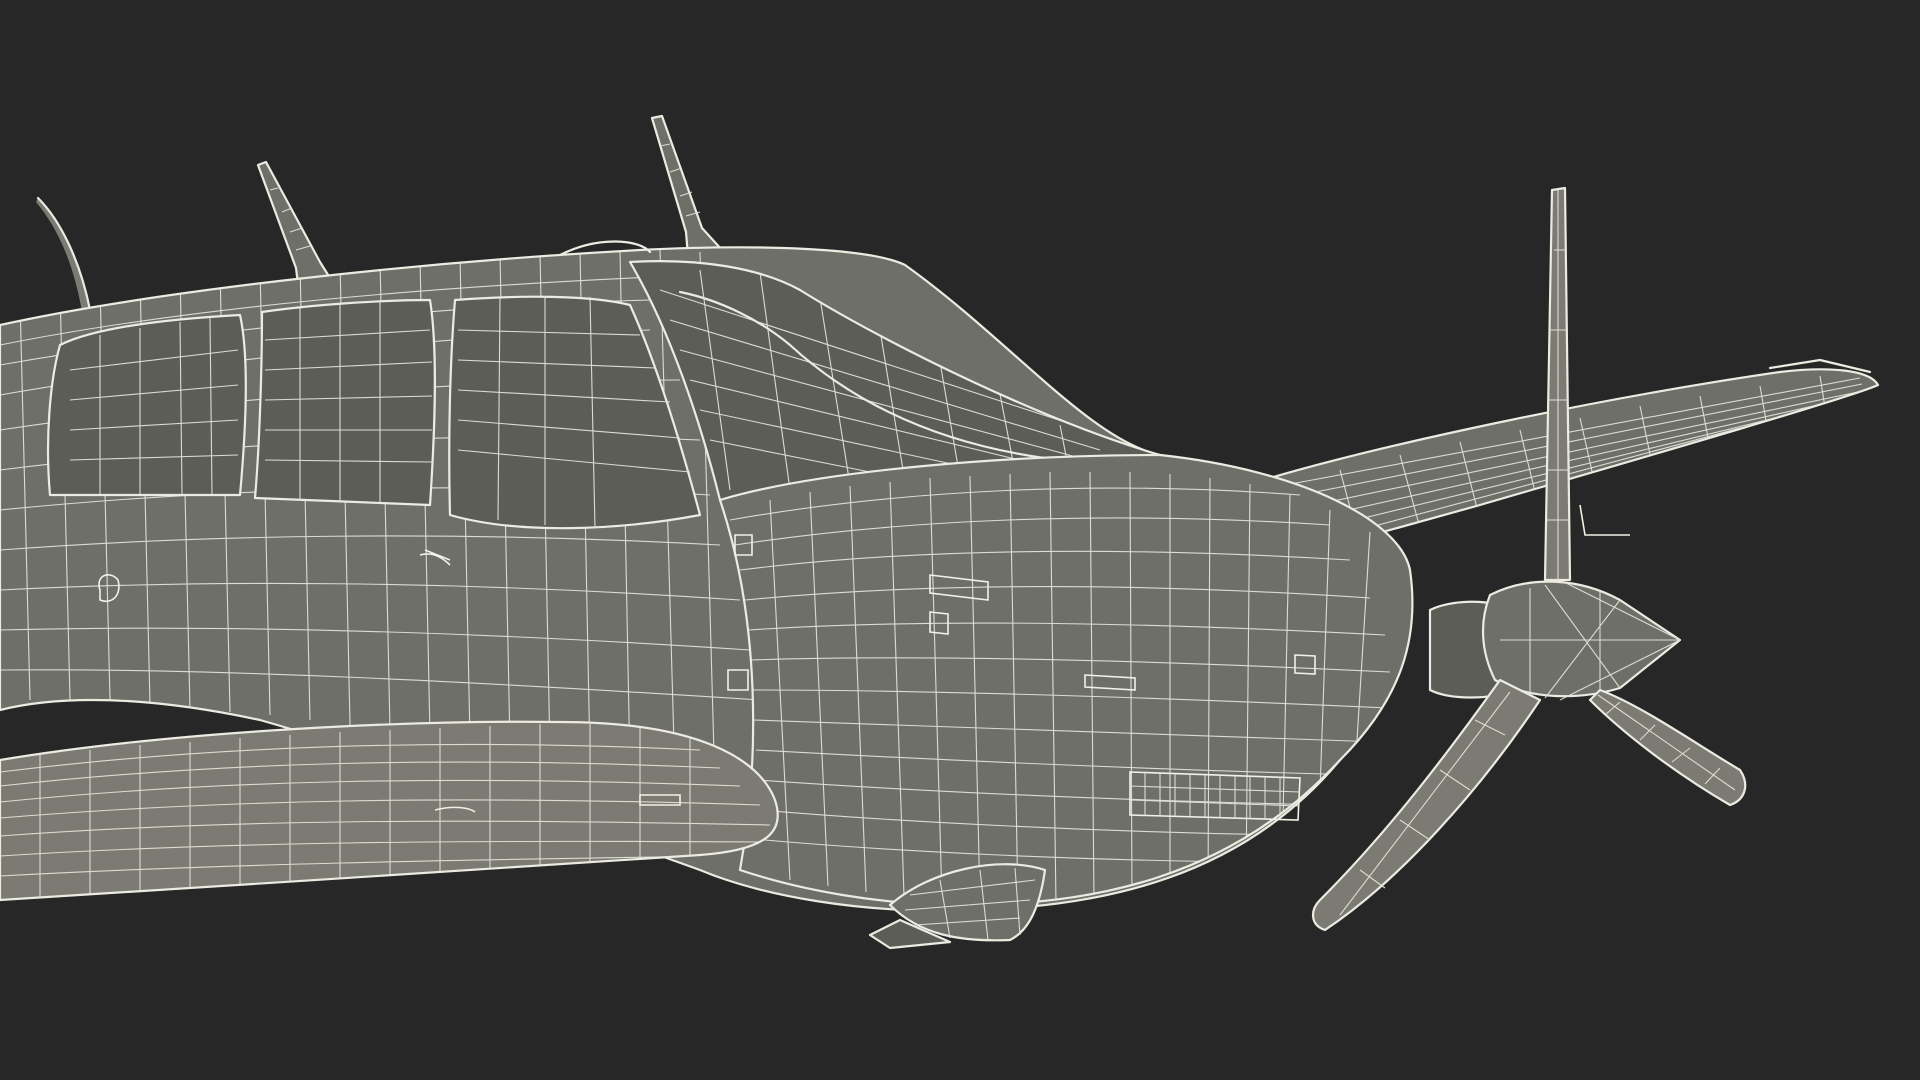 This screenshot has width=1920, height=1080. Describe the element at coordinates (389, 811) in the screenshot. I see `left-wing` at that location.